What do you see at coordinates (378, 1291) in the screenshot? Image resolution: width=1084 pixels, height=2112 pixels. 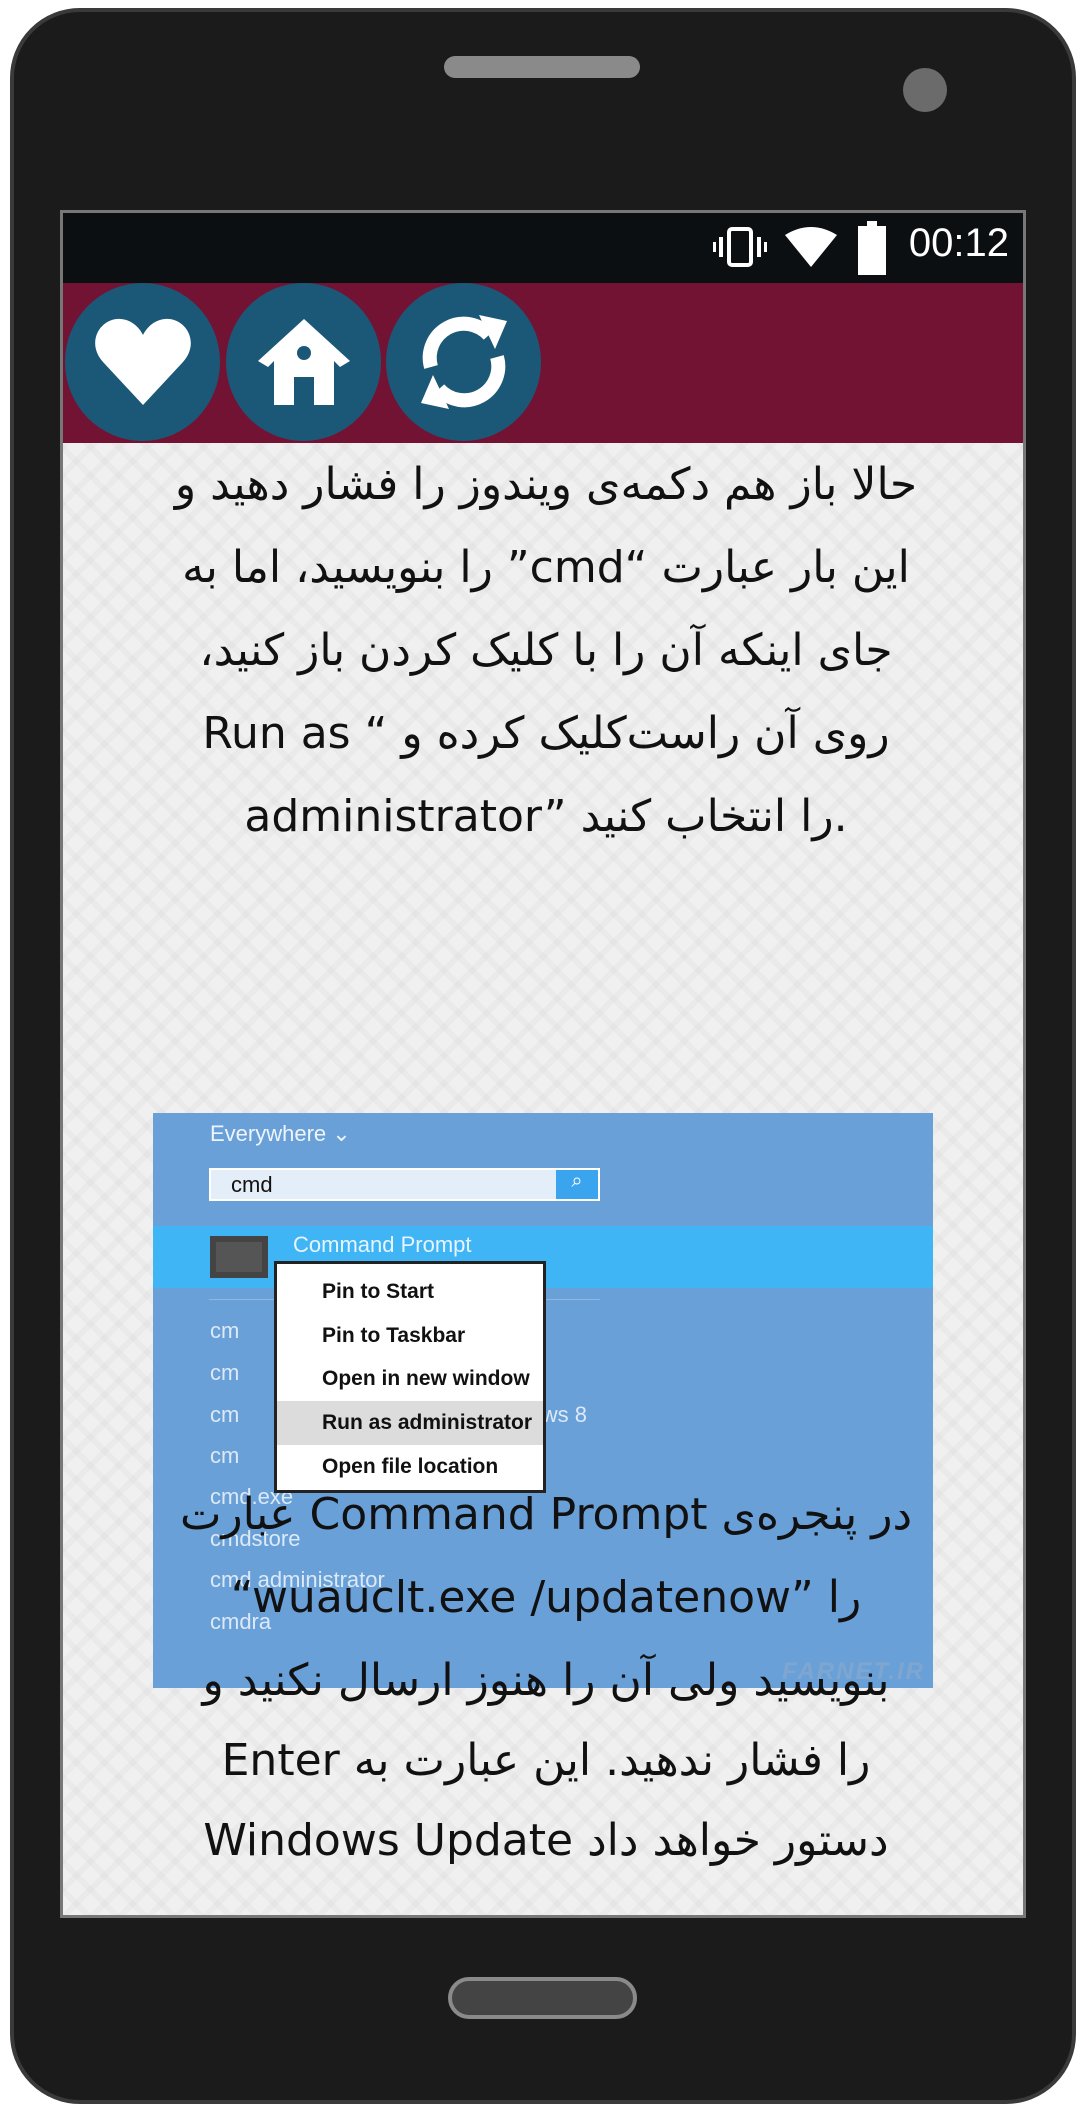 I see `menu-item-pin-to-start: Pin to Start` at bounding box center [378, 1291].